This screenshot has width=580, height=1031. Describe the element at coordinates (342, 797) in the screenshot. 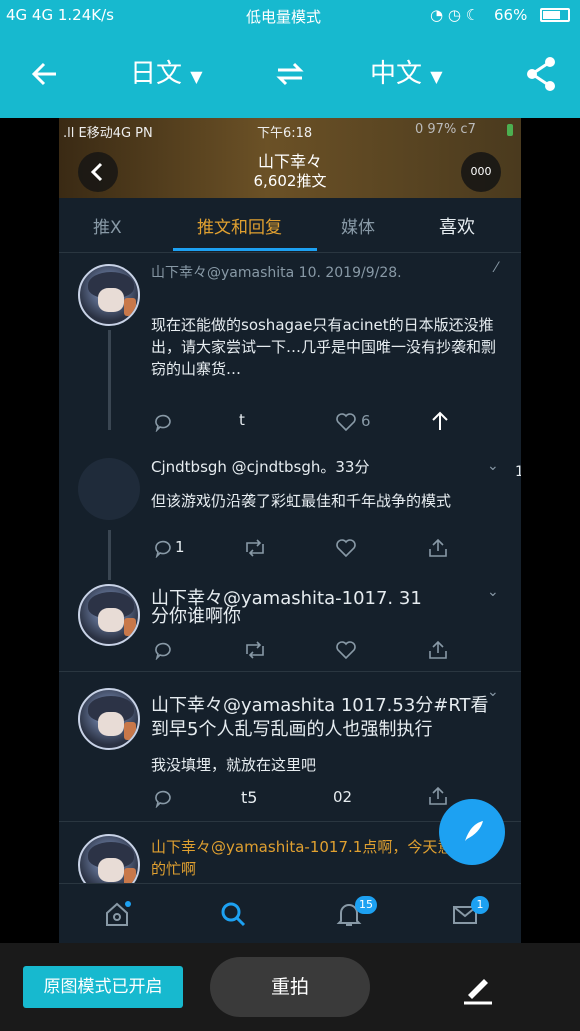

I see `like-count: 02` at that location.